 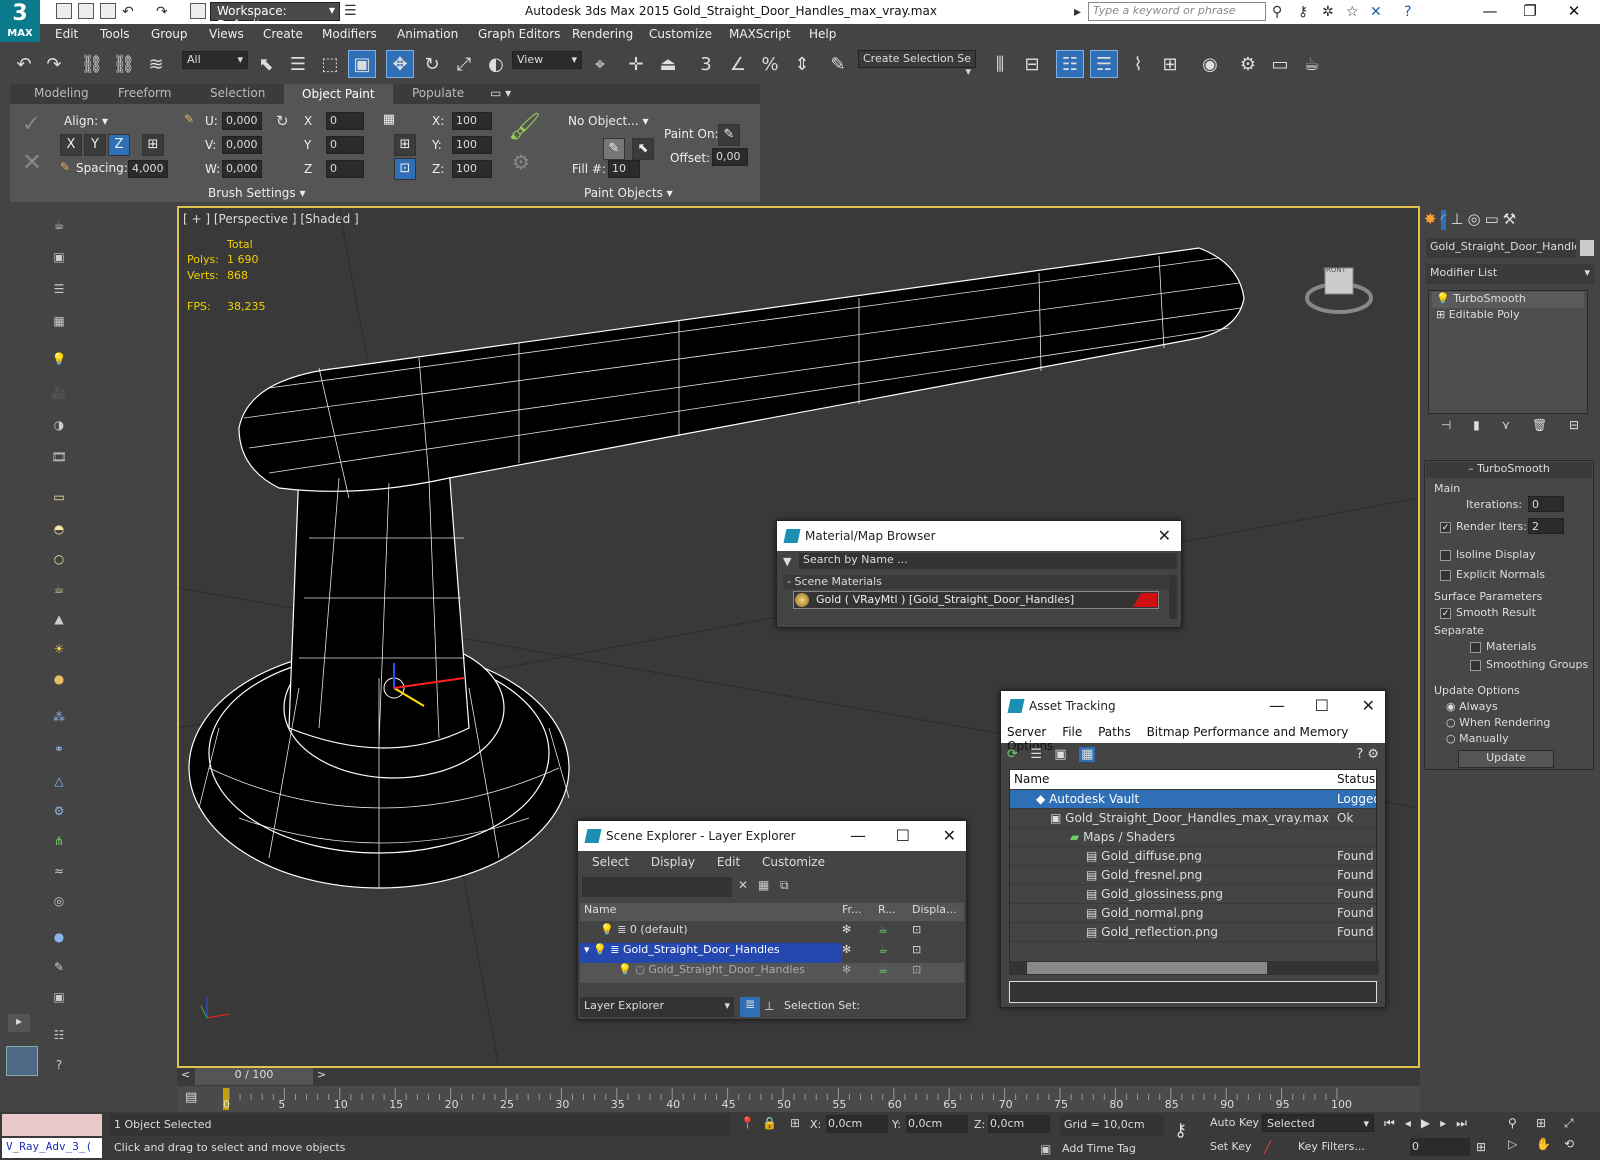 I want to click on sphere-shaded-icon: ●, so click(x=59, y=937).